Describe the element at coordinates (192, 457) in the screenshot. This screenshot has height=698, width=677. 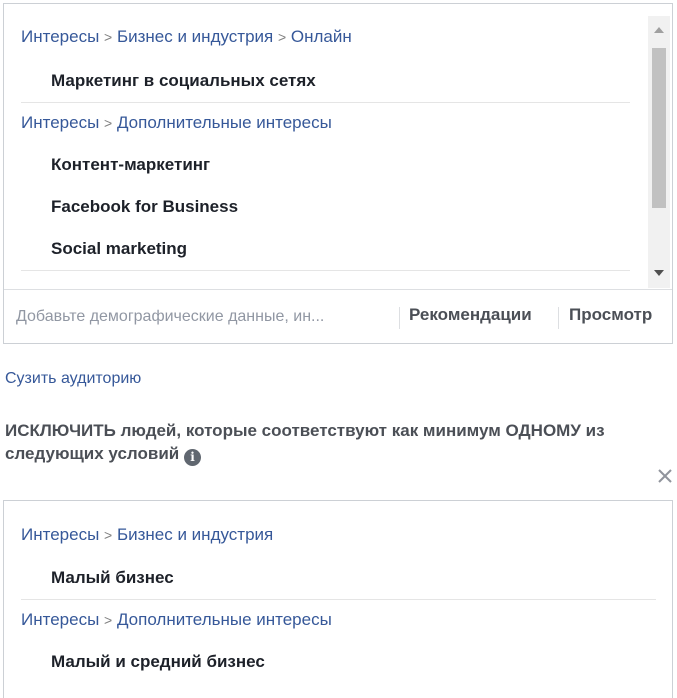
I see `info-icon: i` at that location.